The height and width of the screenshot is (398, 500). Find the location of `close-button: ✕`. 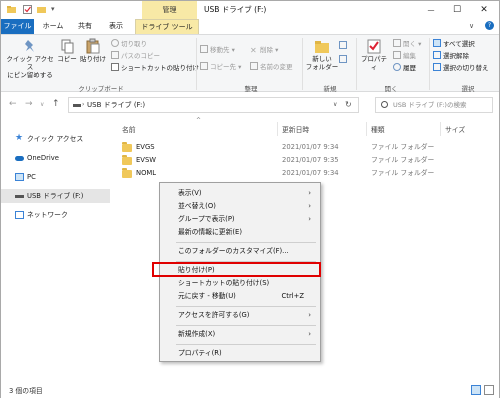

close-button: ✕ is located at coordinates (484, 10).